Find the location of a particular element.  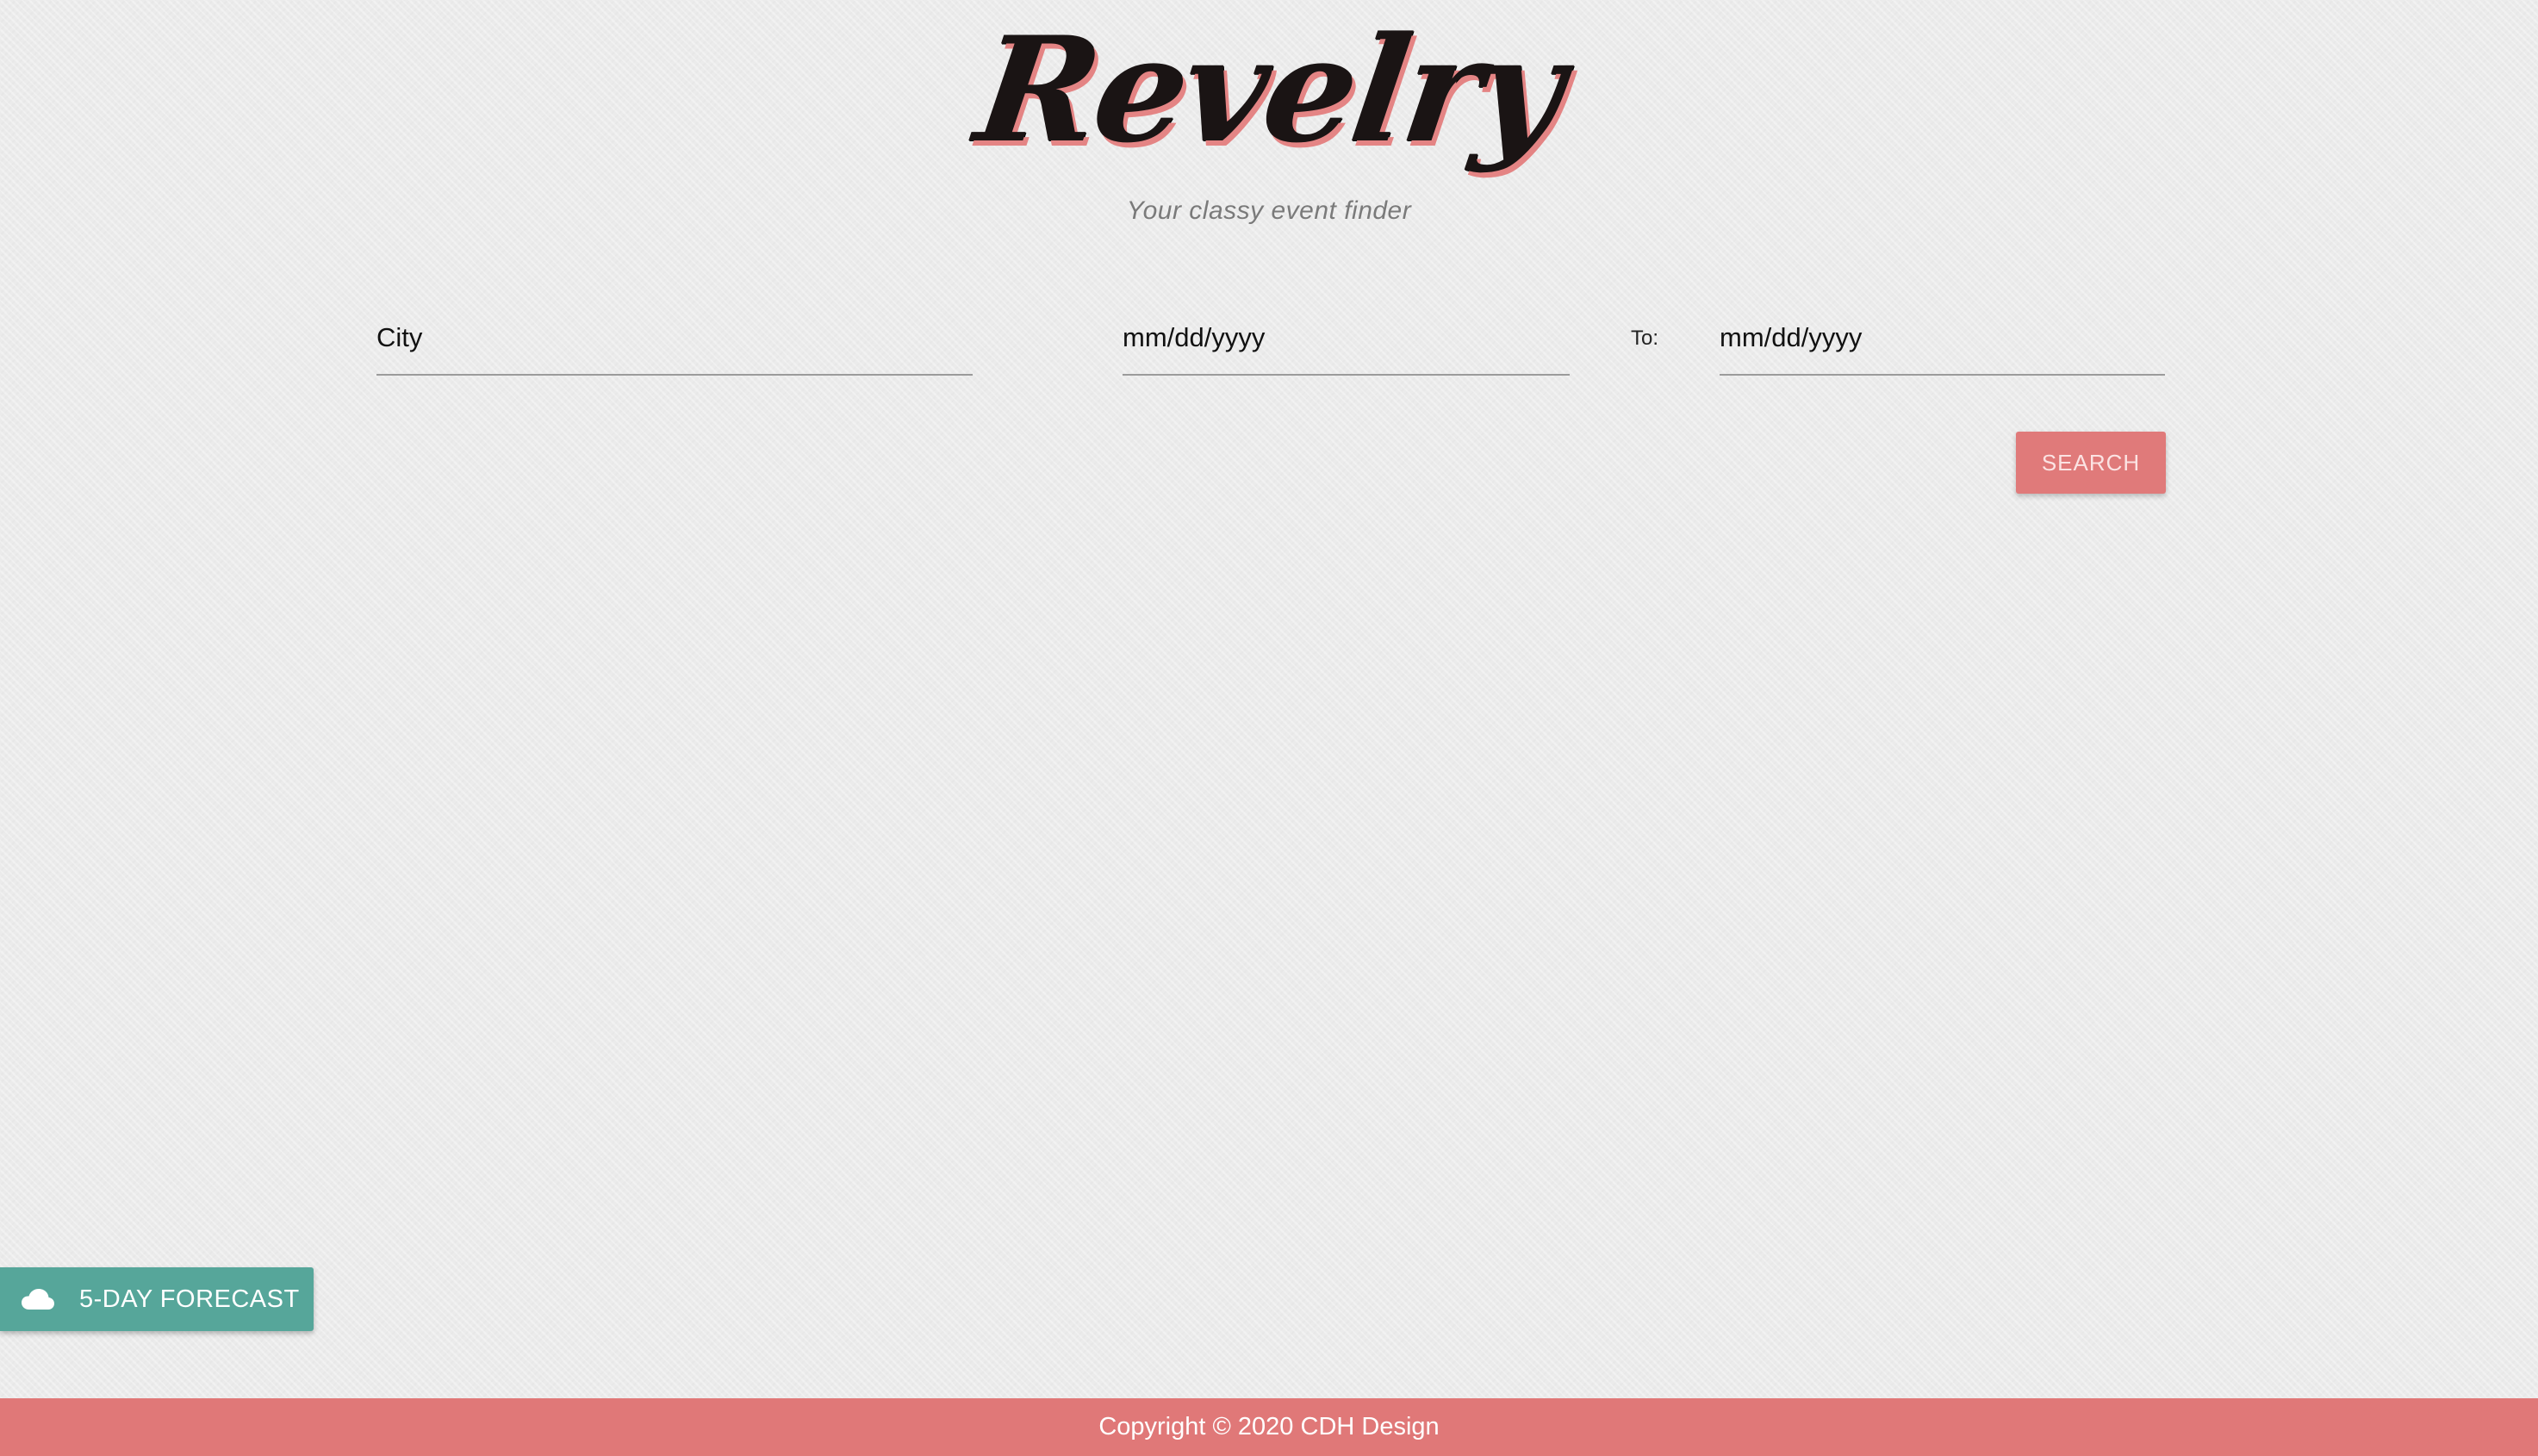

to-date-field is located at coordinates (1942, 343).